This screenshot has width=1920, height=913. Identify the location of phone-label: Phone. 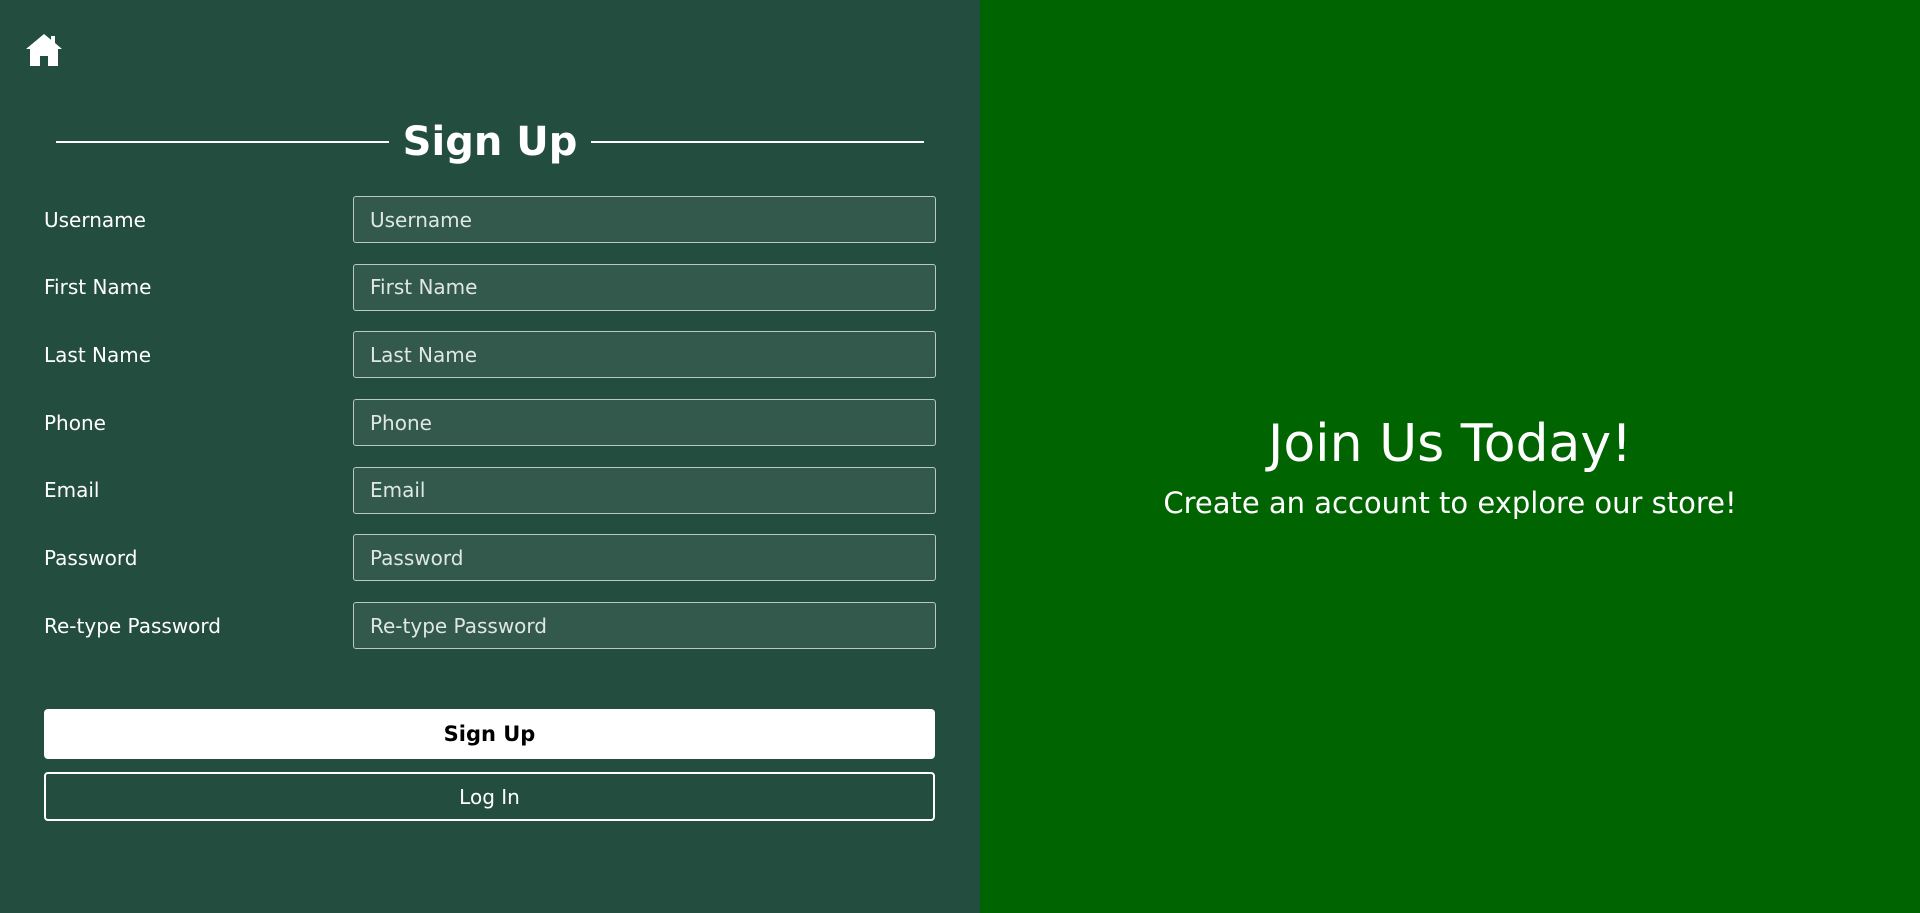
(75, 422).